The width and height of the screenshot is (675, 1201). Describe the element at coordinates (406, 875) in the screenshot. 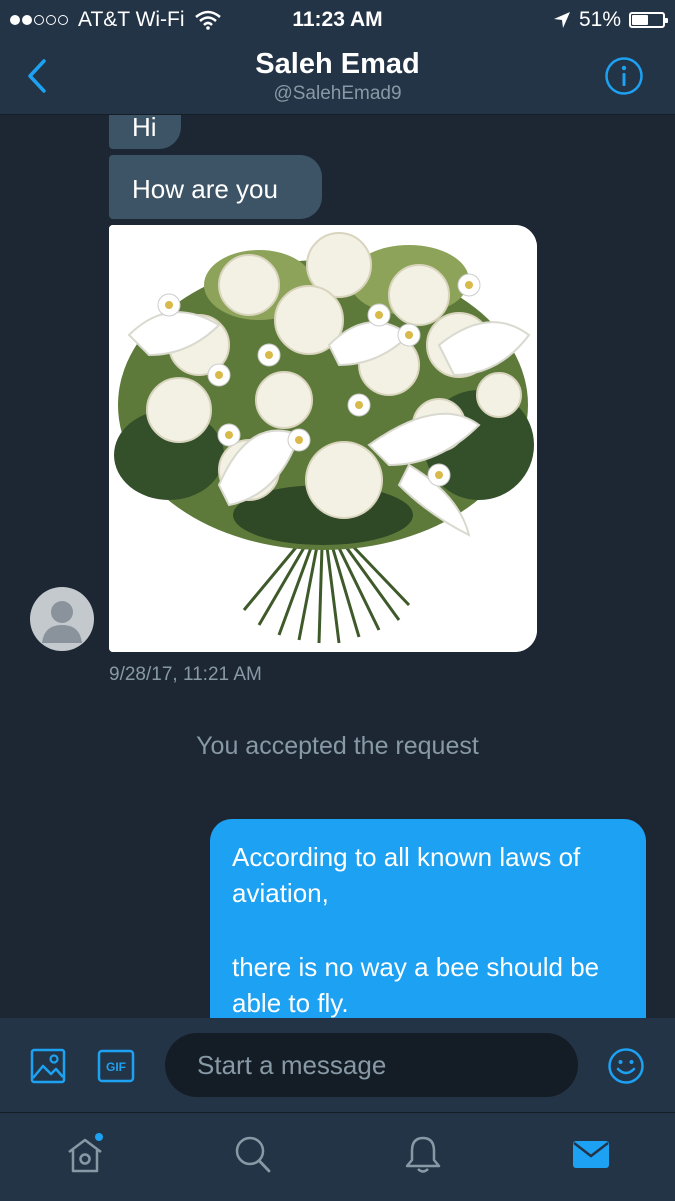

I see `outgoing-message-line: According to all known laws of aviation,` at that location.